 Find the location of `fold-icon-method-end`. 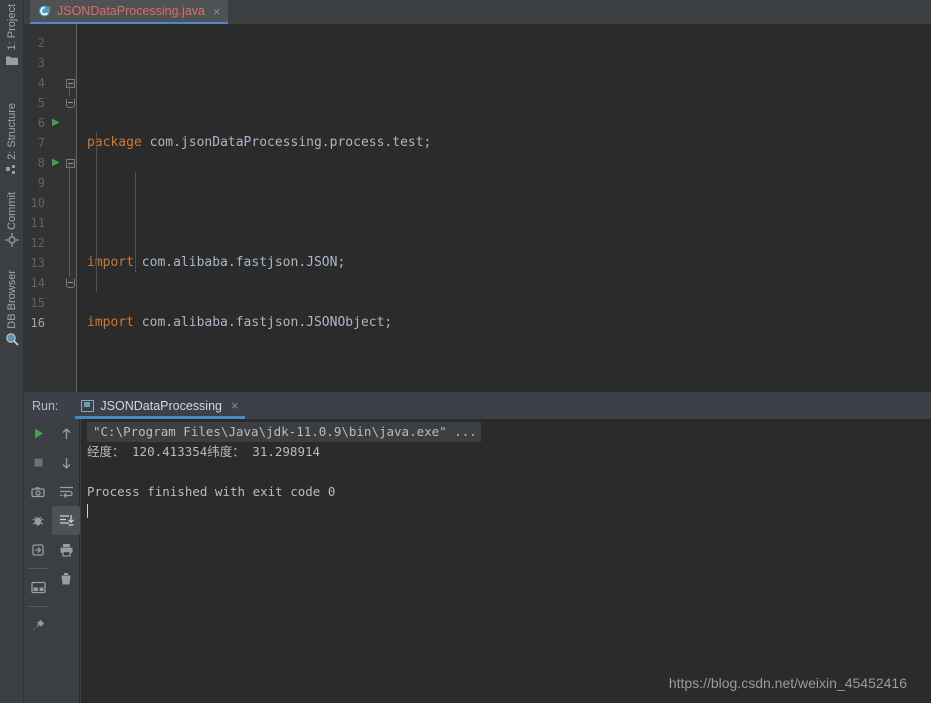

fold-icon-method-end is located at coordinates (70, 283).